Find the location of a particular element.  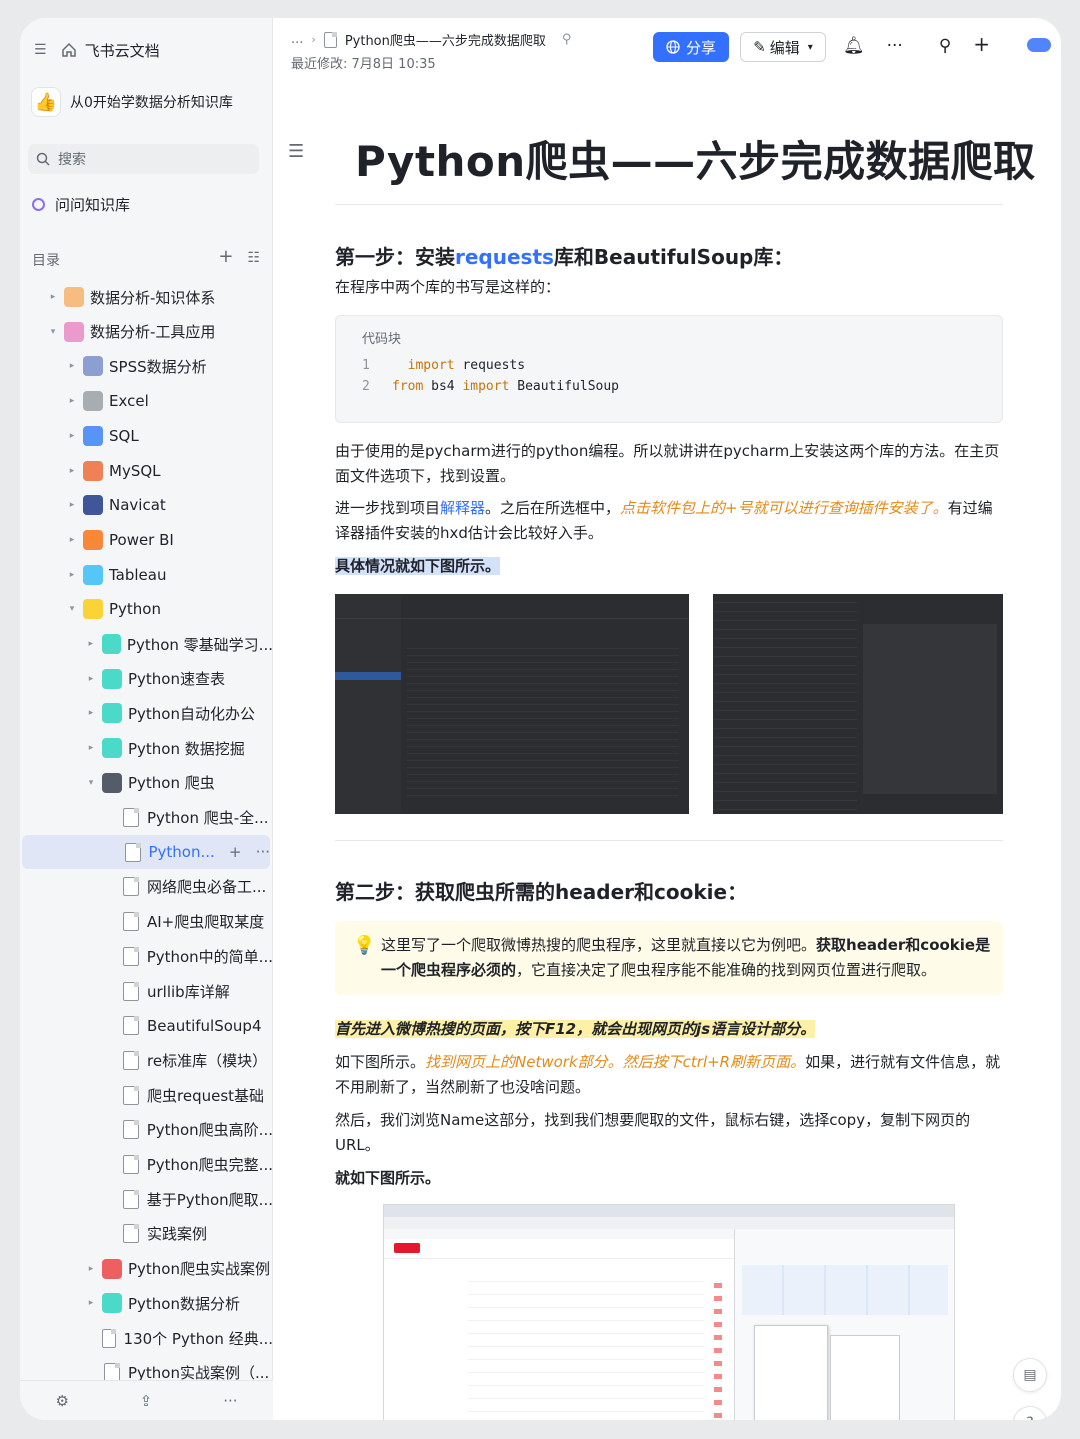

knowledge-base-title: 👍 从0开始学数据分析知识库 is located at coordinates (132, 102).